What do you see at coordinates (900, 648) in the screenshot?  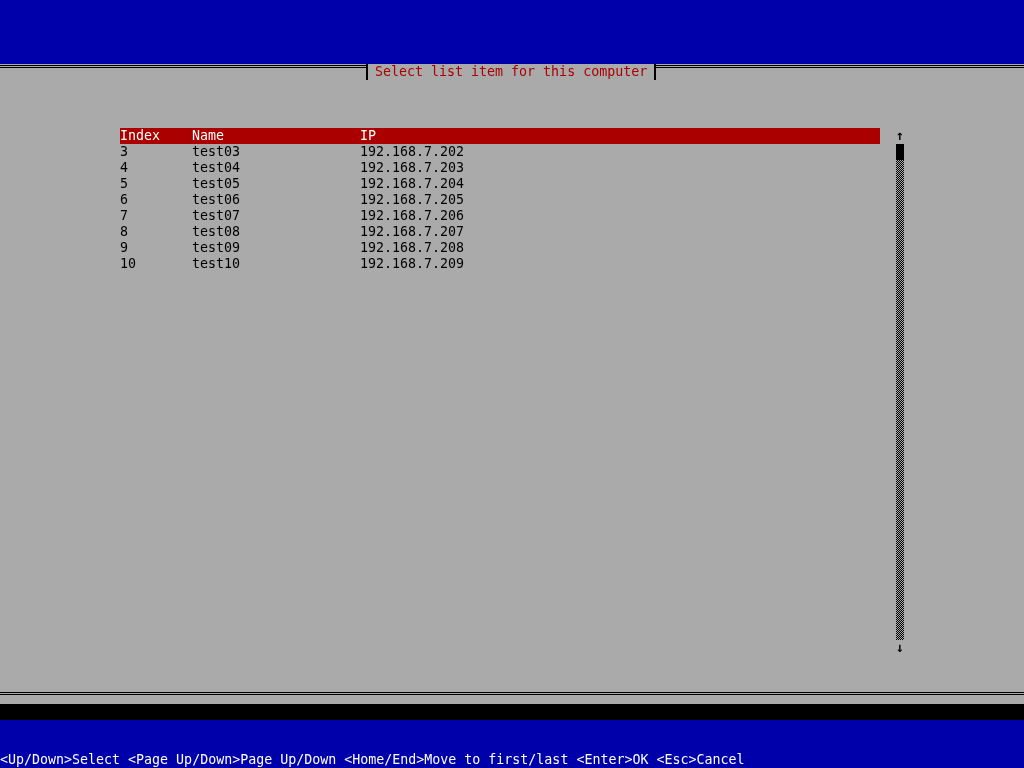 I see `scroll-down-arrow: ↓` at bounding box center [900, 648].